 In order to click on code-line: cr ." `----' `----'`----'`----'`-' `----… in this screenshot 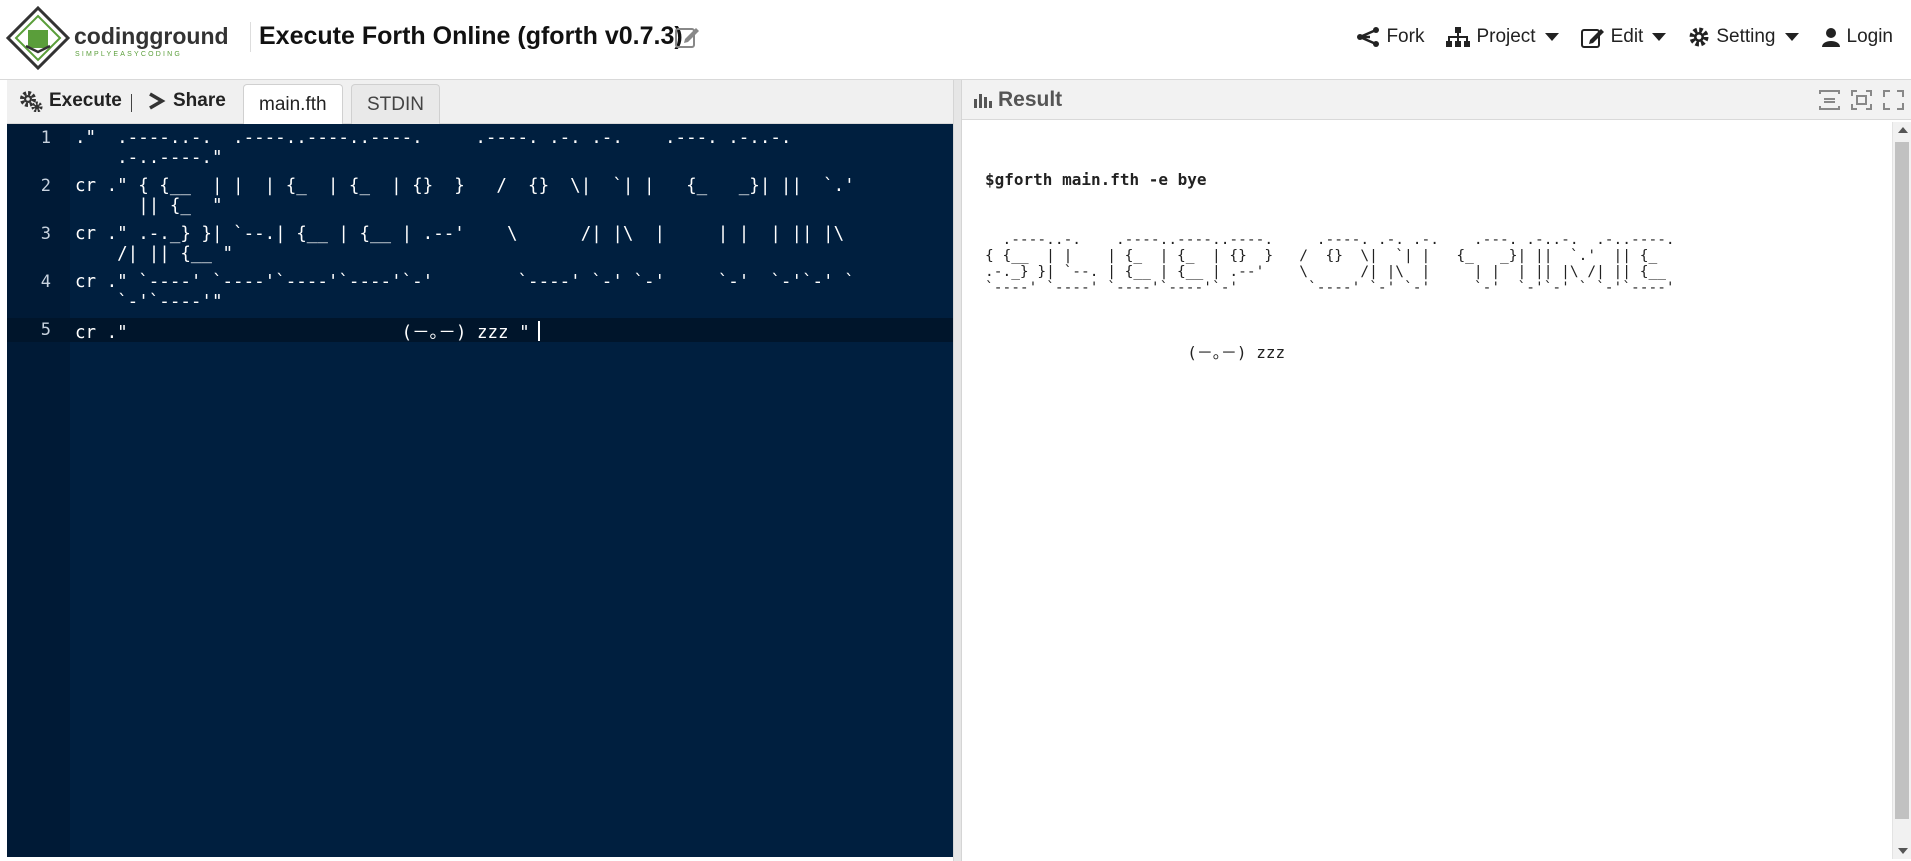, I will do `click(512, 292)`.